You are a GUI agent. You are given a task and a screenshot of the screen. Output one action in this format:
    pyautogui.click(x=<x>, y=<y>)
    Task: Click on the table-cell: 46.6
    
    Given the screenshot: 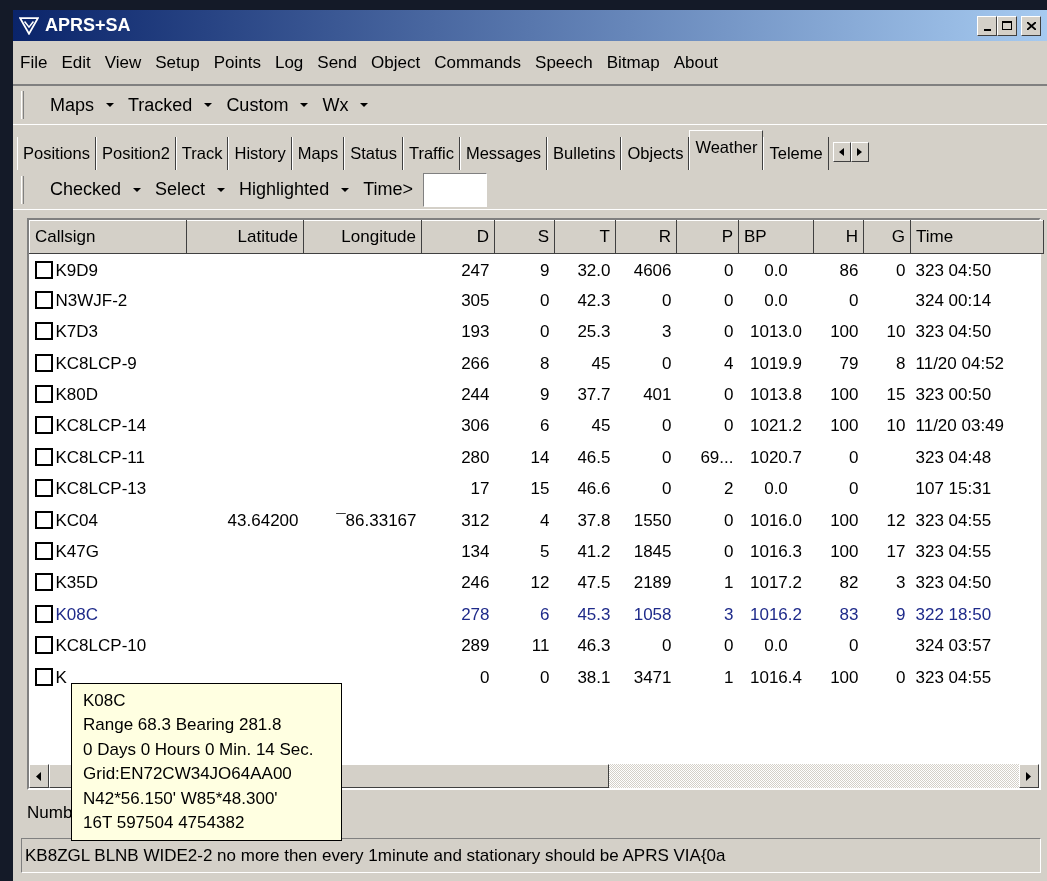 What is the action you would take?
    pyautogui.click(x=594, y=489)
    